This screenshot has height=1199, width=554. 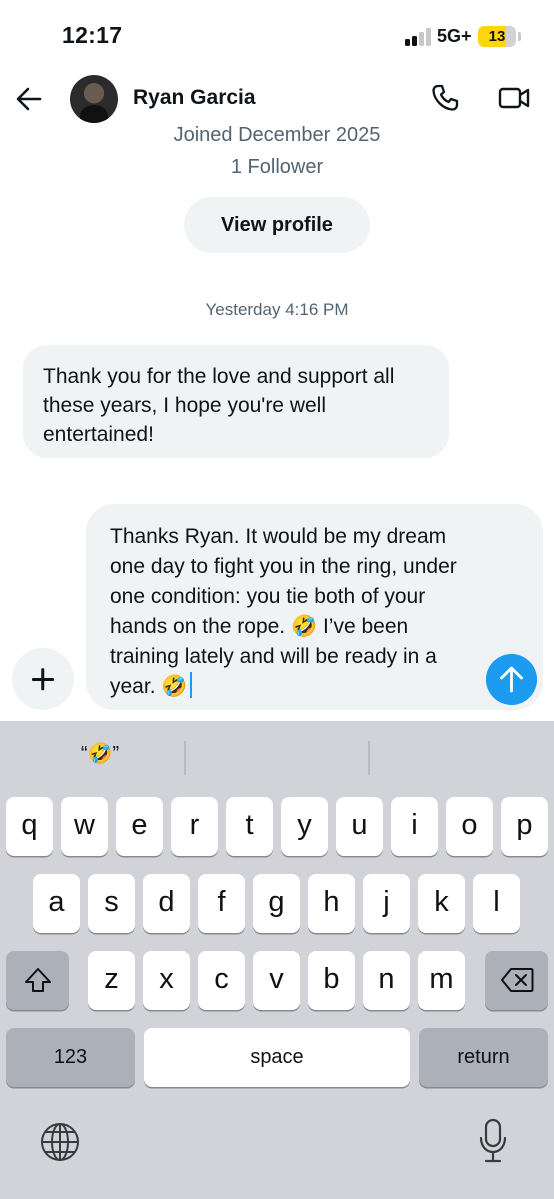 What do you see at coordinates (419, 37) in the screenshot?
I see `signal-strength-icon` at bounding box center [419, 37].